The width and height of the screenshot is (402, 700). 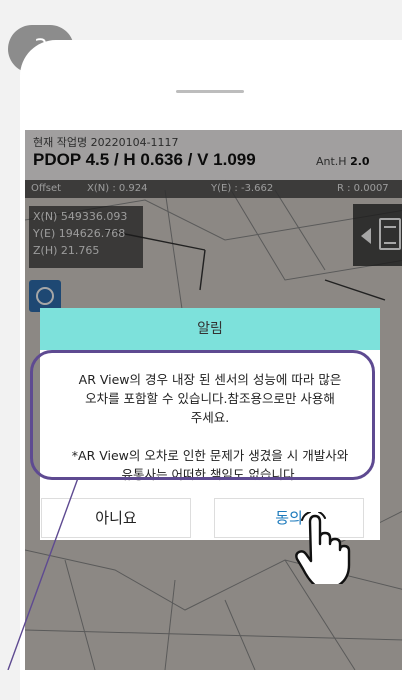 What do you see at coordinates (210, 91) in the screenshot?
I see `phone-handle-bar` at bounding box center [210, 91].